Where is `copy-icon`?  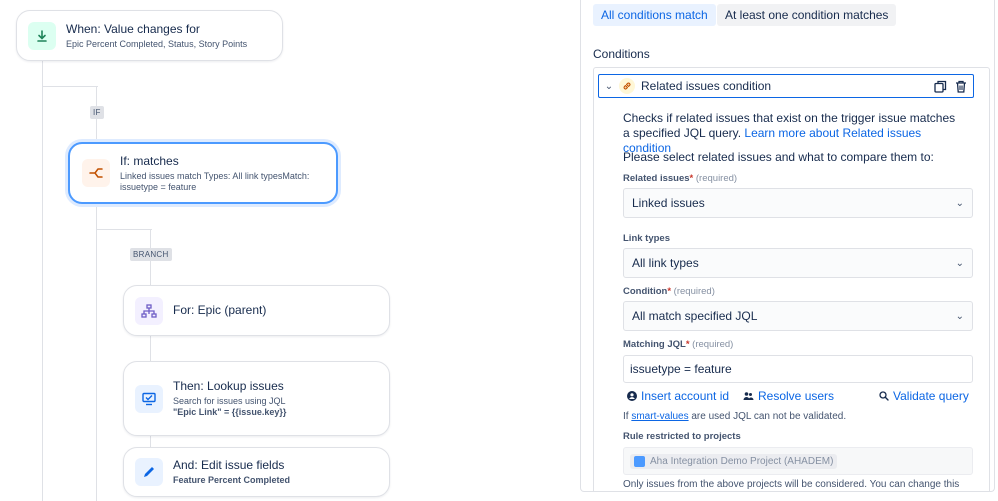 copy-icon is located at coordinates (940, 86).